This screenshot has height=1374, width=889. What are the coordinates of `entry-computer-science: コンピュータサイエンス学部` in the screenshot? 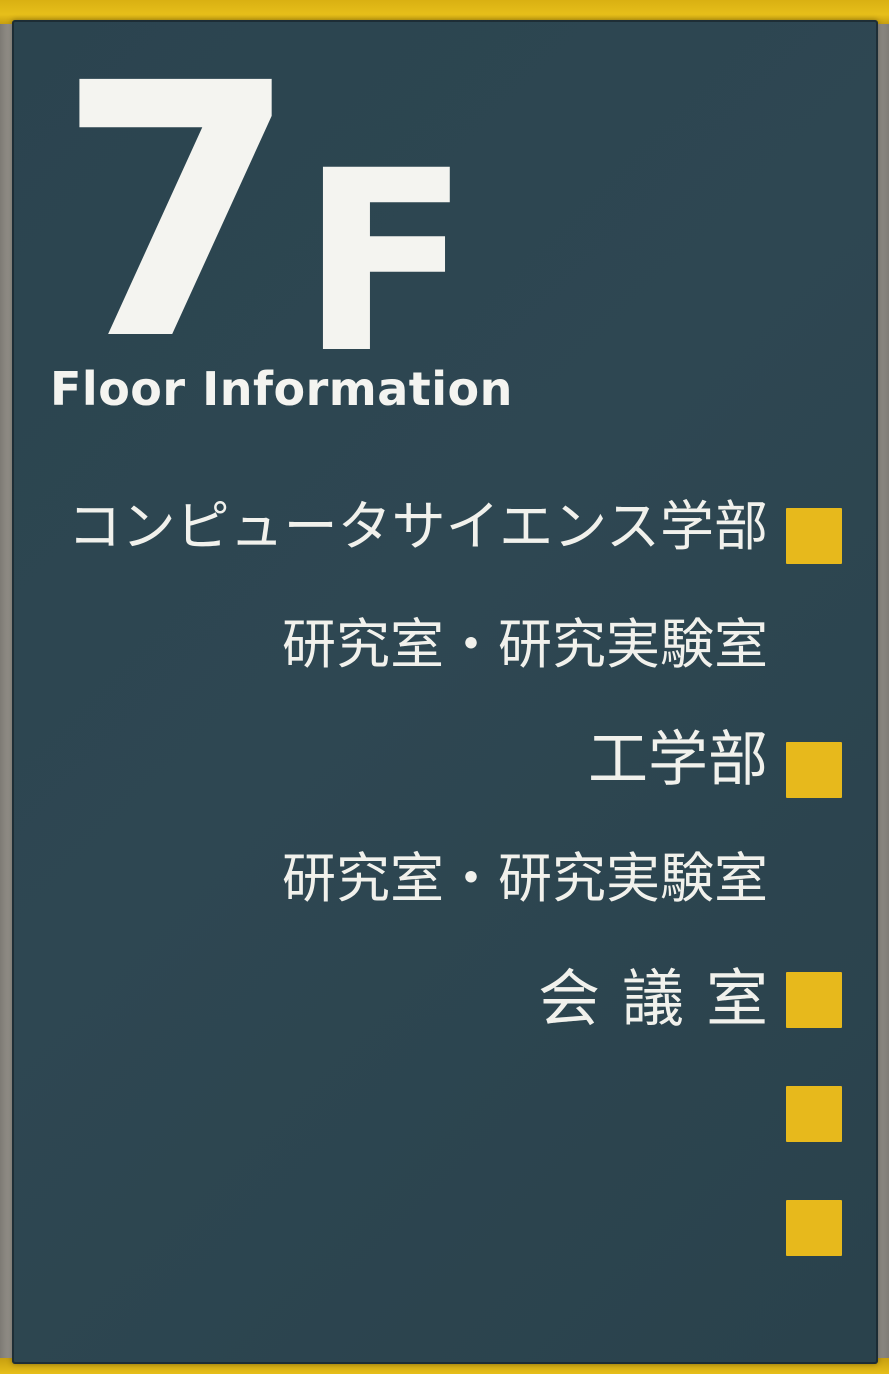 It's located at (417, 526).